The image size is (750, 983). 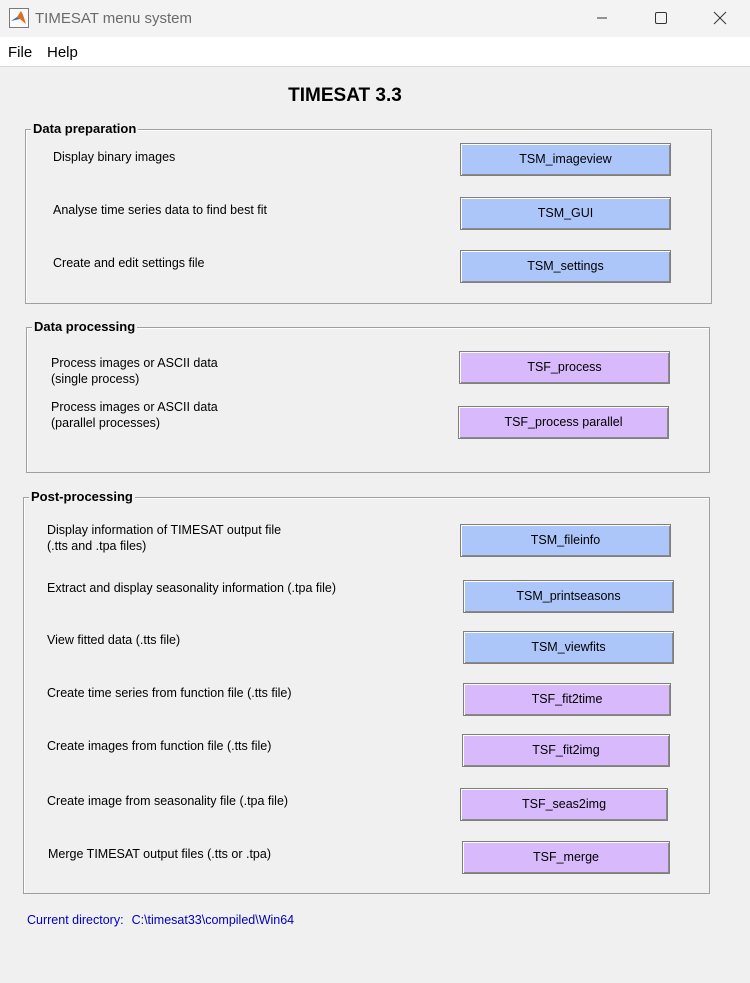 What do you see at coordinates (129, 263) in the screenshot?
I see `create-settings-label: Create and edit settings file` at bounding box center [129, 263].